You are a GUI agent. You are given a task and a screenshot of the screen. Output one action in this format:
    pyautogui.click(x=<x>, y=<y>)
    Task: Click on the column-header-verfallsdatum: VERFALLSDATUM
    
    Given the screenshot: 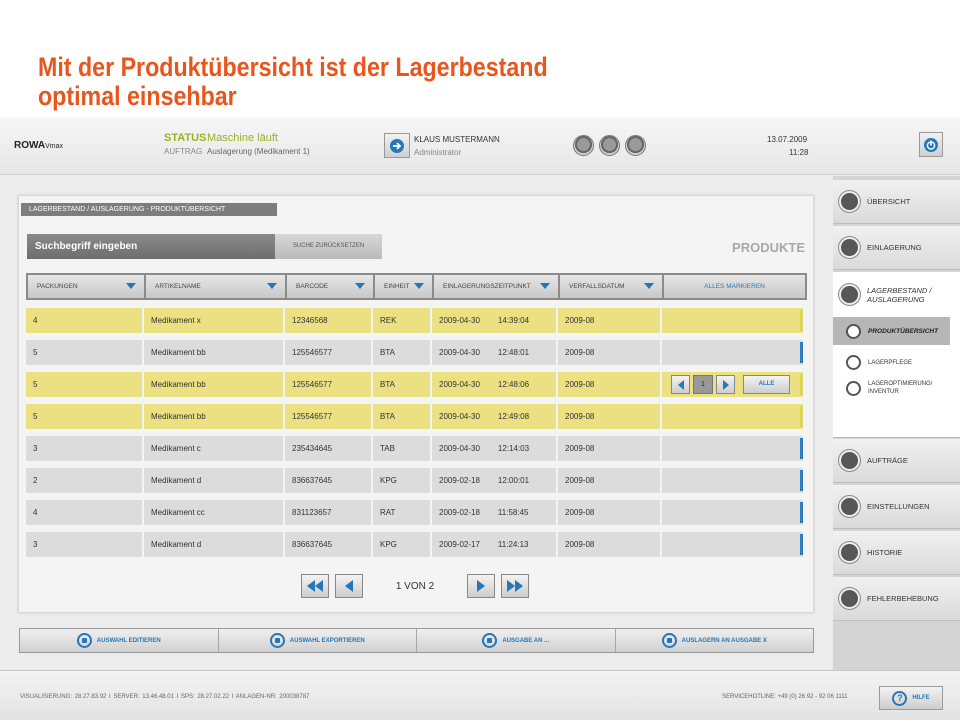 What is the action you would take?
    pyautogui.click(x=611, y=286)
    